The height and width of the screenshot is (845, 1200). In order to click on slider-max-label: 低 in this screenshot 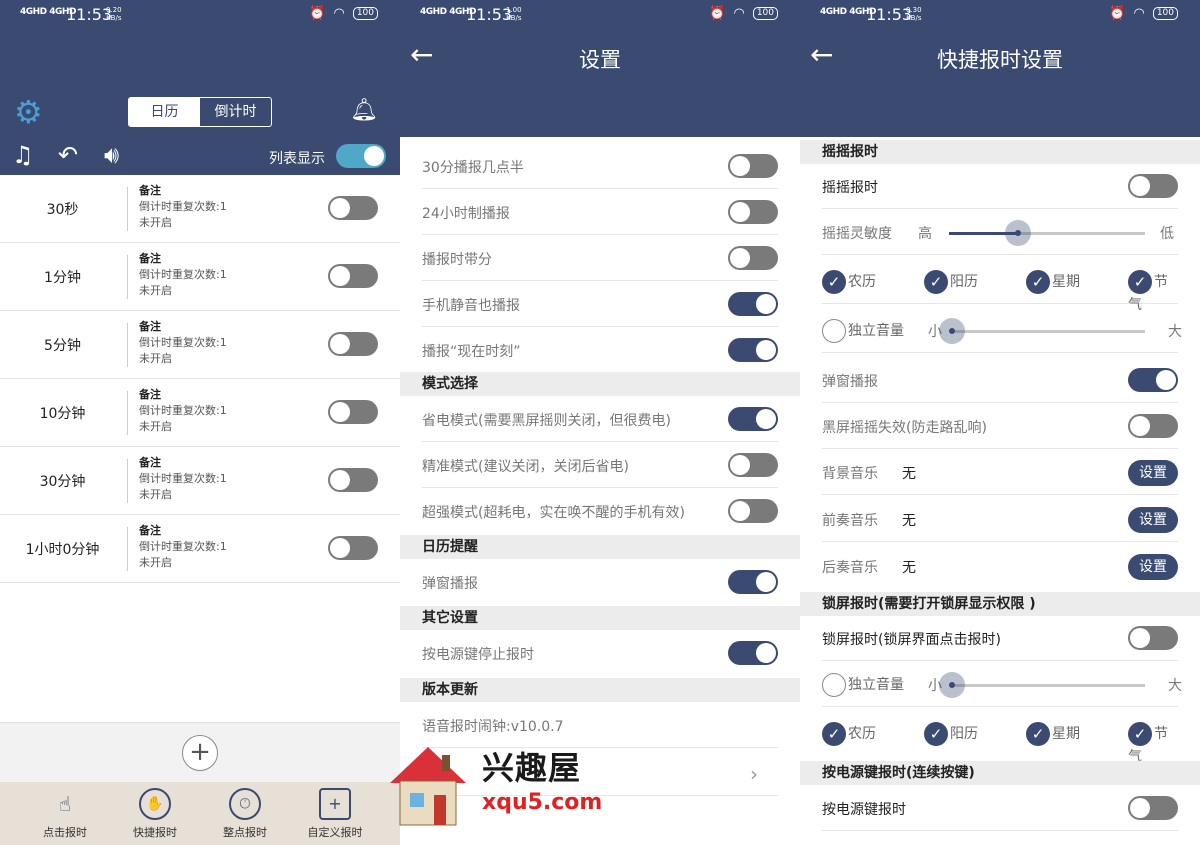, I will do `click(1167, 234)`.